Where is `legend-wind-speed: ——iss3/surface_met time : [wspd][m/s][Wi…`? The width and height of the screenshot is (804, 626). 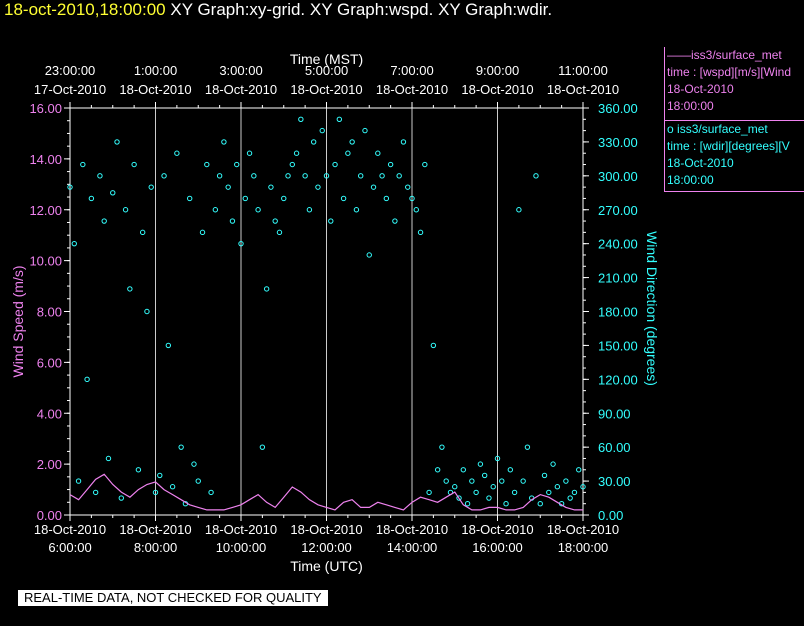
legend-wind-speed: ——iss3/surface_met time : [wspd][m/s][Wi… is located at coordinates (734, 84).